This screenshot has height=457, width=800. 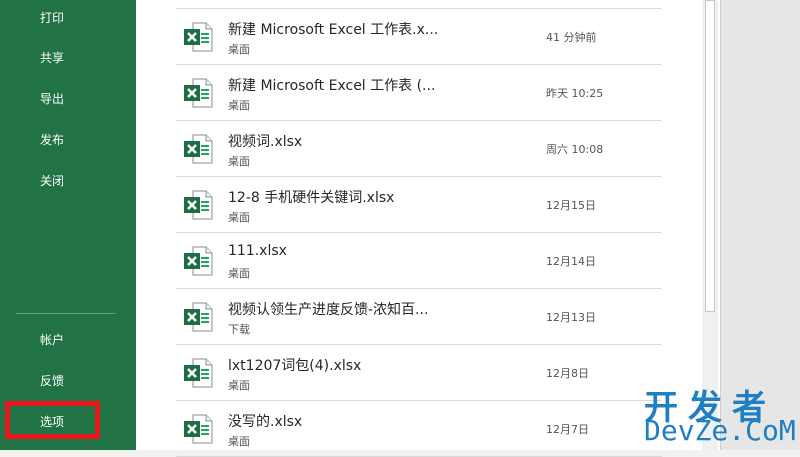 I want to click on list-item: 新建 Microsoft Excel 工作表.x... 桌面 41 分钟前, so click(x=419, y=37).